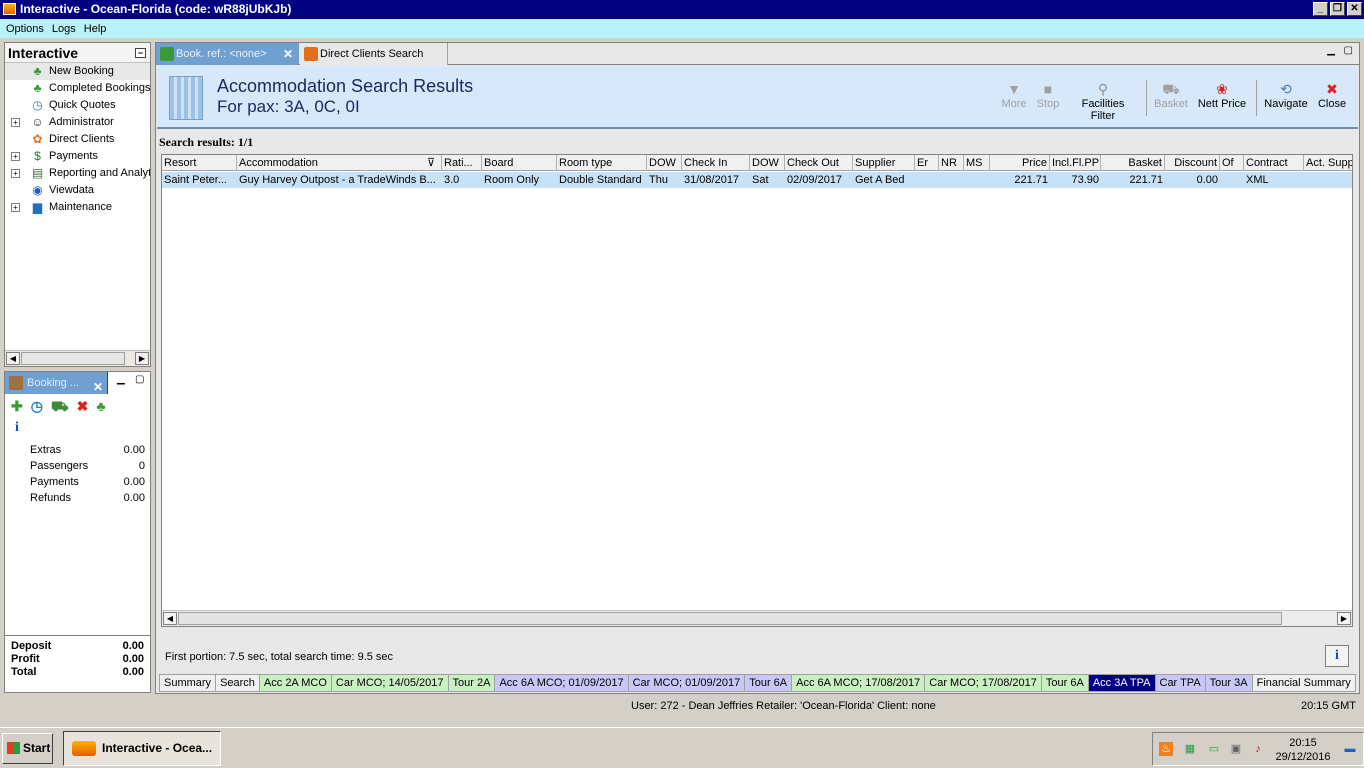 Image resolution: width=1364 pixels, height=768 pixels. What do you see at coordinates (139, 379) in the screenshot?
I see `maximize-panel-icon: ▢` at bounding box center [139, 379].